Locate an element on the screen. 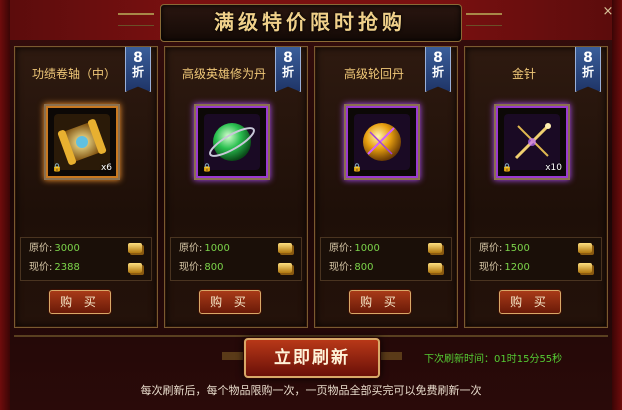 The width and height of the screenshot is (622, 410). title-flourish-right is located at coordinates (484, 19).